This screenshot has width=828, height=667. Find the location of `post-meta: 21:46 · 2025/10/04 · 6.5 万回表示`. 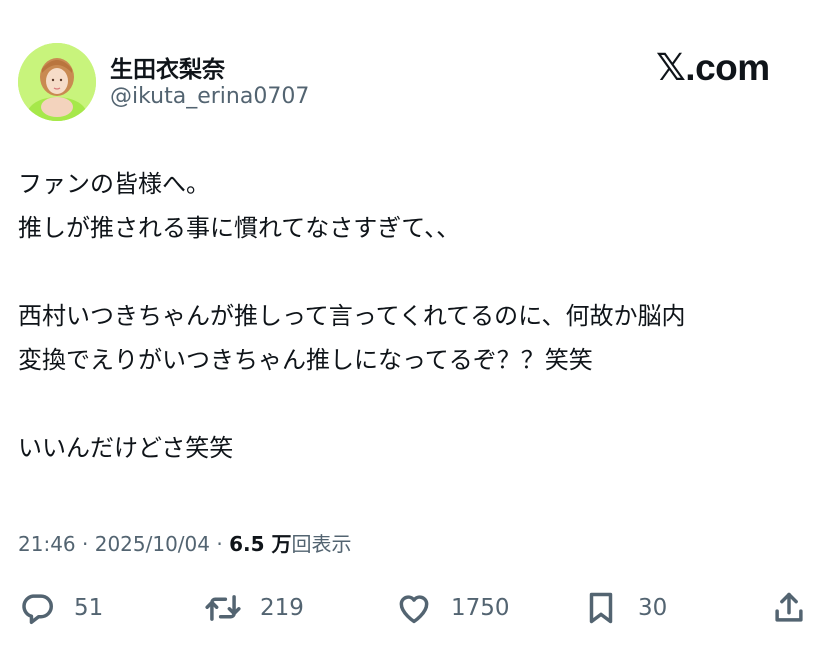

post-meta: 21:46 · 2025/10/04 · 6.5 万回表示 is located at coordinates (184, 542).